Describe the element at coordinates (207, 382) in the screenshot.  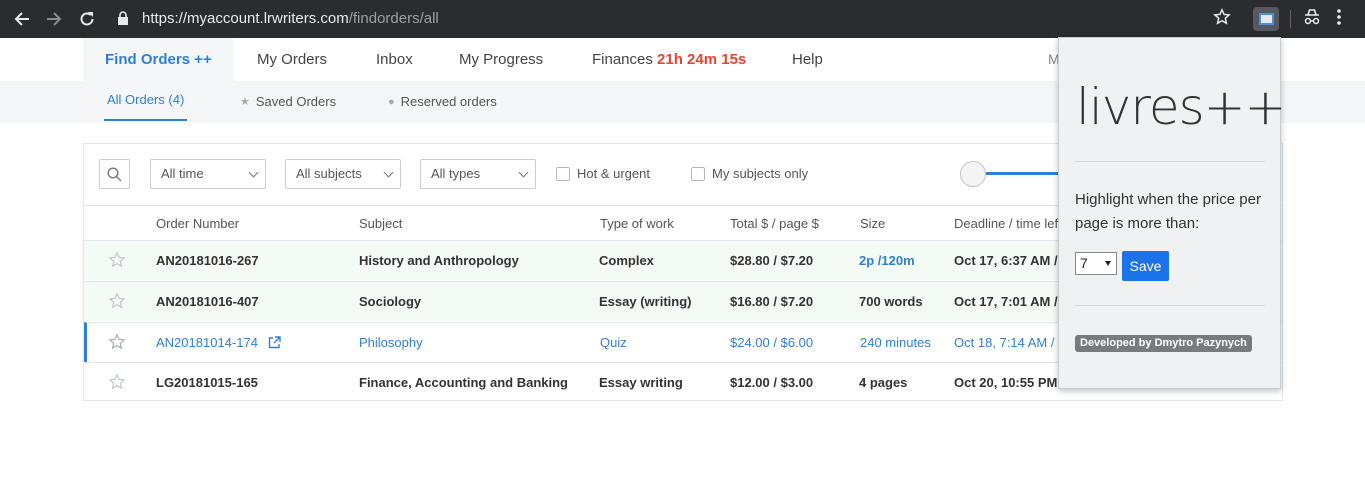
I see `order-number: LG20181015-165` at that location.